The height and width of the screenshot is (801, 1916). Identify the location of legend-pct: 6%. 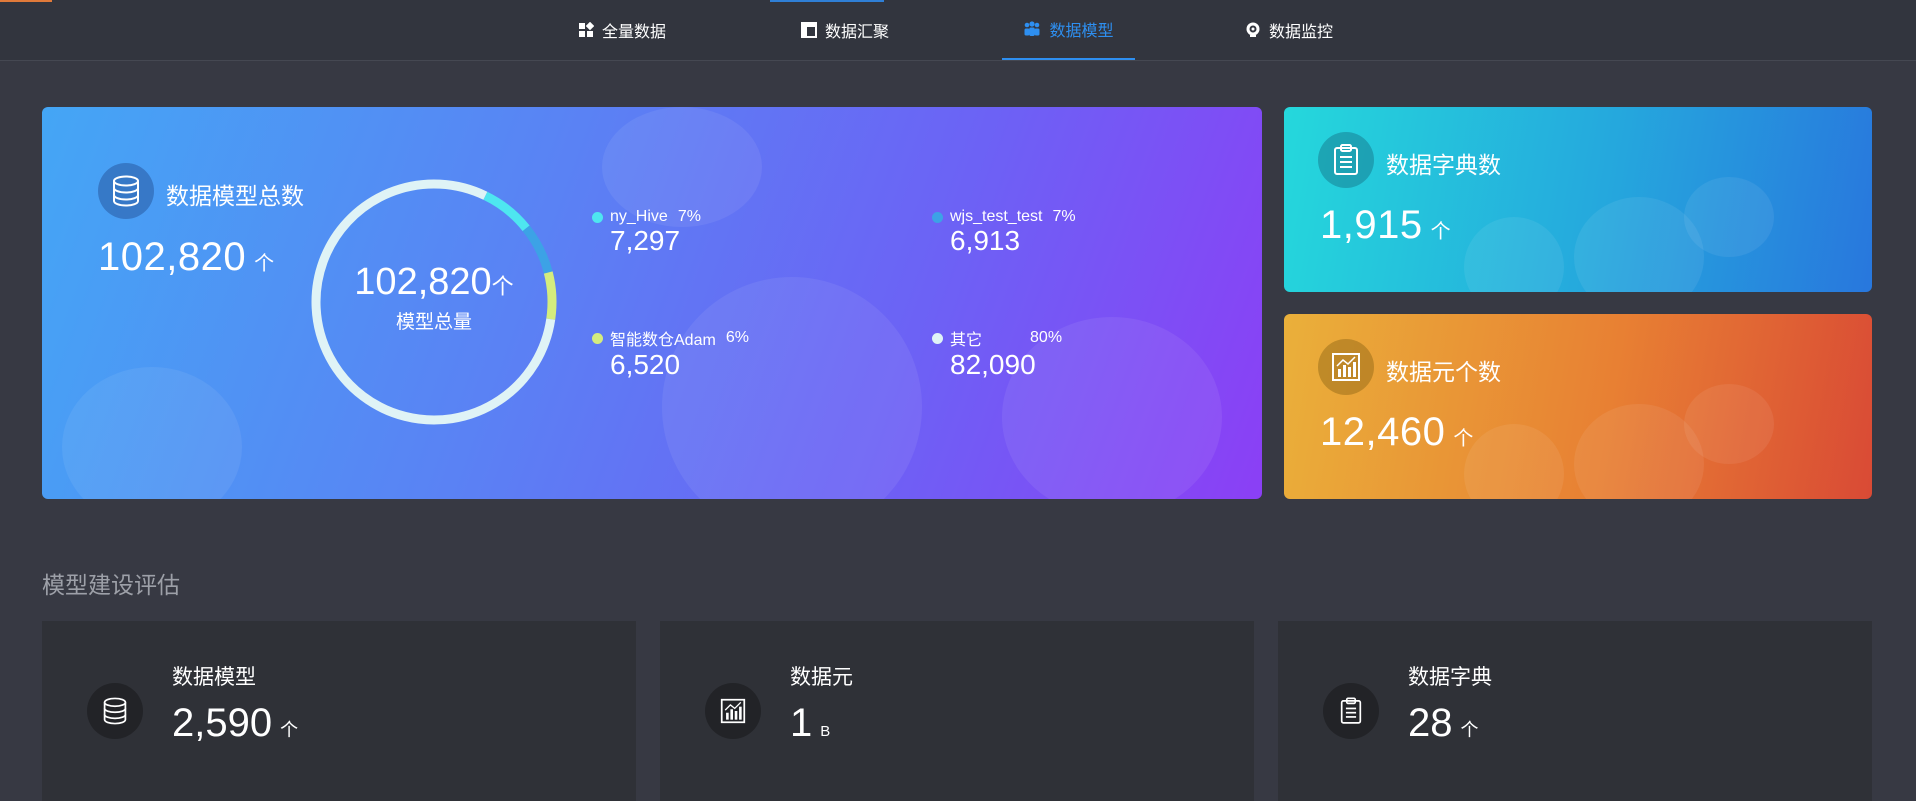
(737, 337).